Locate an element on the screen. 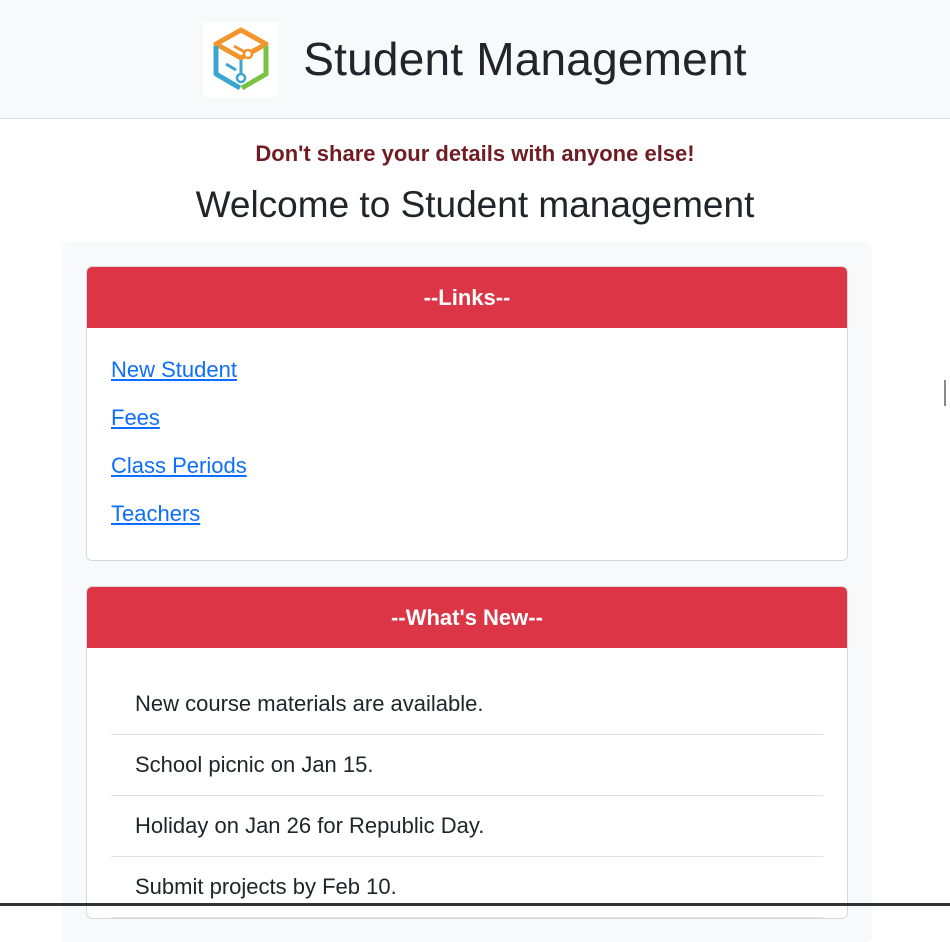 The width and height of the screenshot is (950, 942). news-item: New course materials are available. is located at coordinates (467, 704).